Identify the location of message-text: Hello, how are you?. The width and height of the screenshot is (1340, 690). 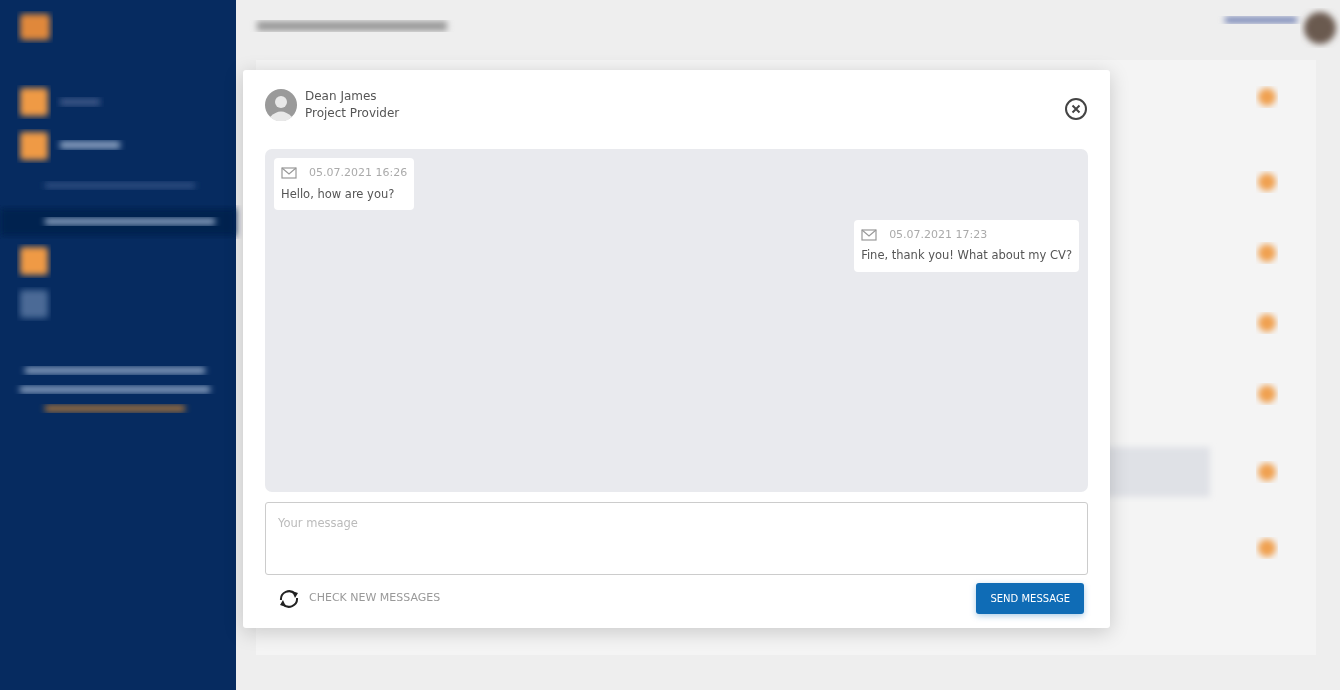
(338, 194).